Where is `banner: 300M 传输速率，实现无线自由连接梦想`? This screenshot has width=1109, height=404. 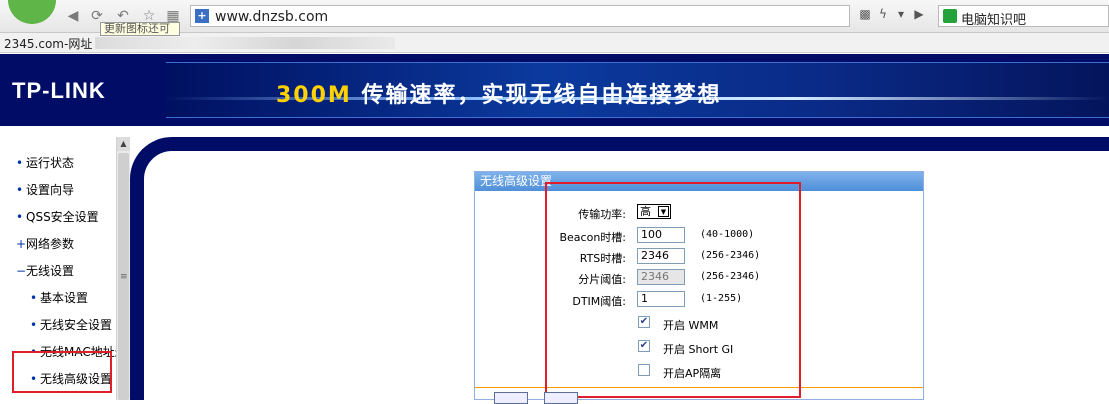 banner: 300M 传输速率，实现无线自由连接梦想 is located at coordinates (637, 90).